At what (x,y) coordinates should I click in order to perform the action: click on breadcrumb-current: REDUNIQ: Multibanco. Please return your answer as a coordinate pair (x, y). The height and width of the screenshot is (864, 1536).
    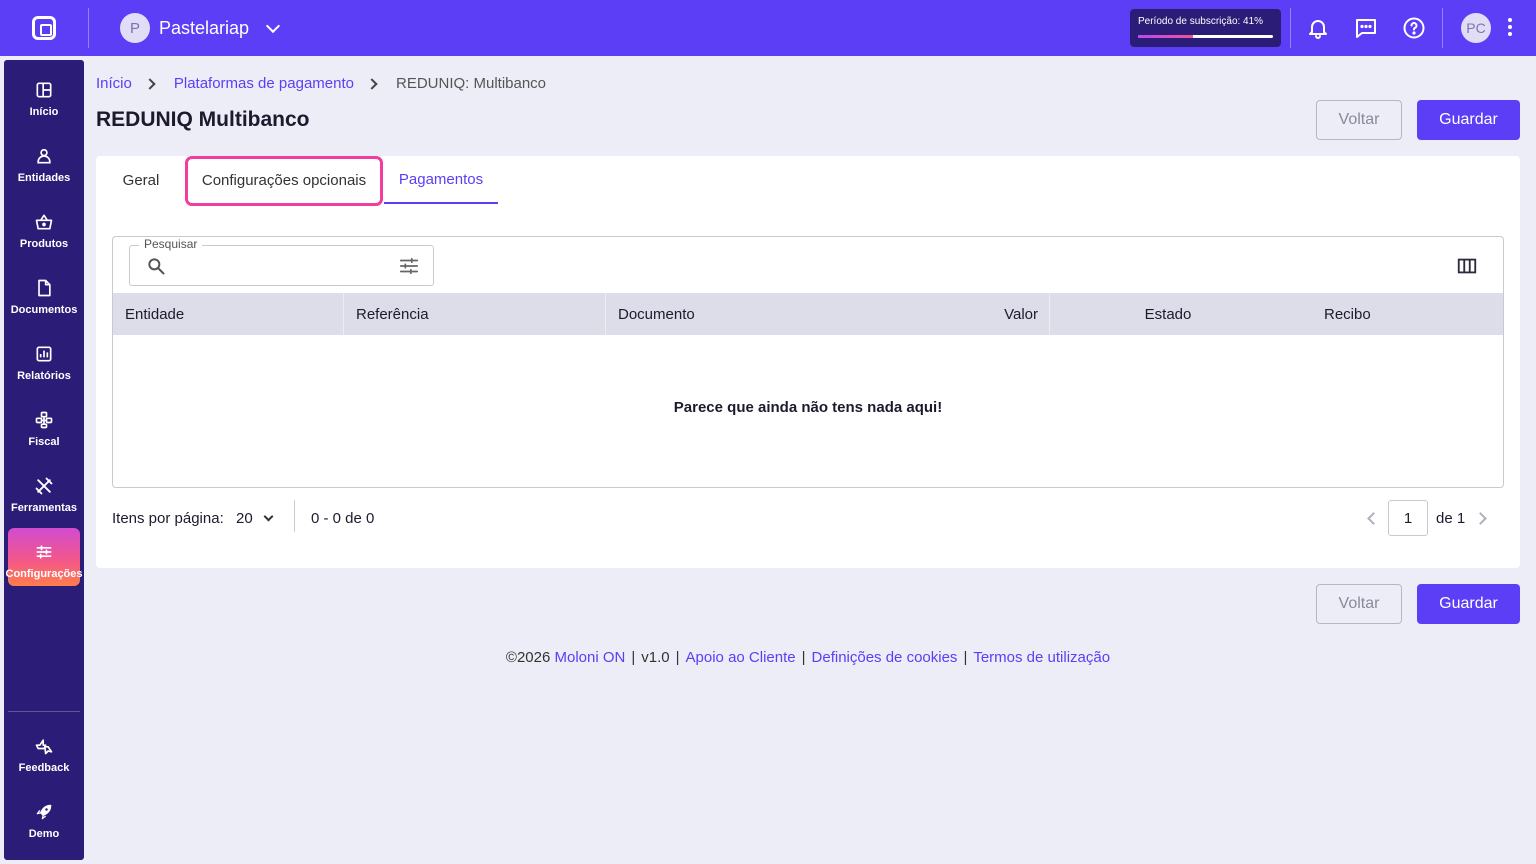
    Looking at the image, I should click on (471, 83).